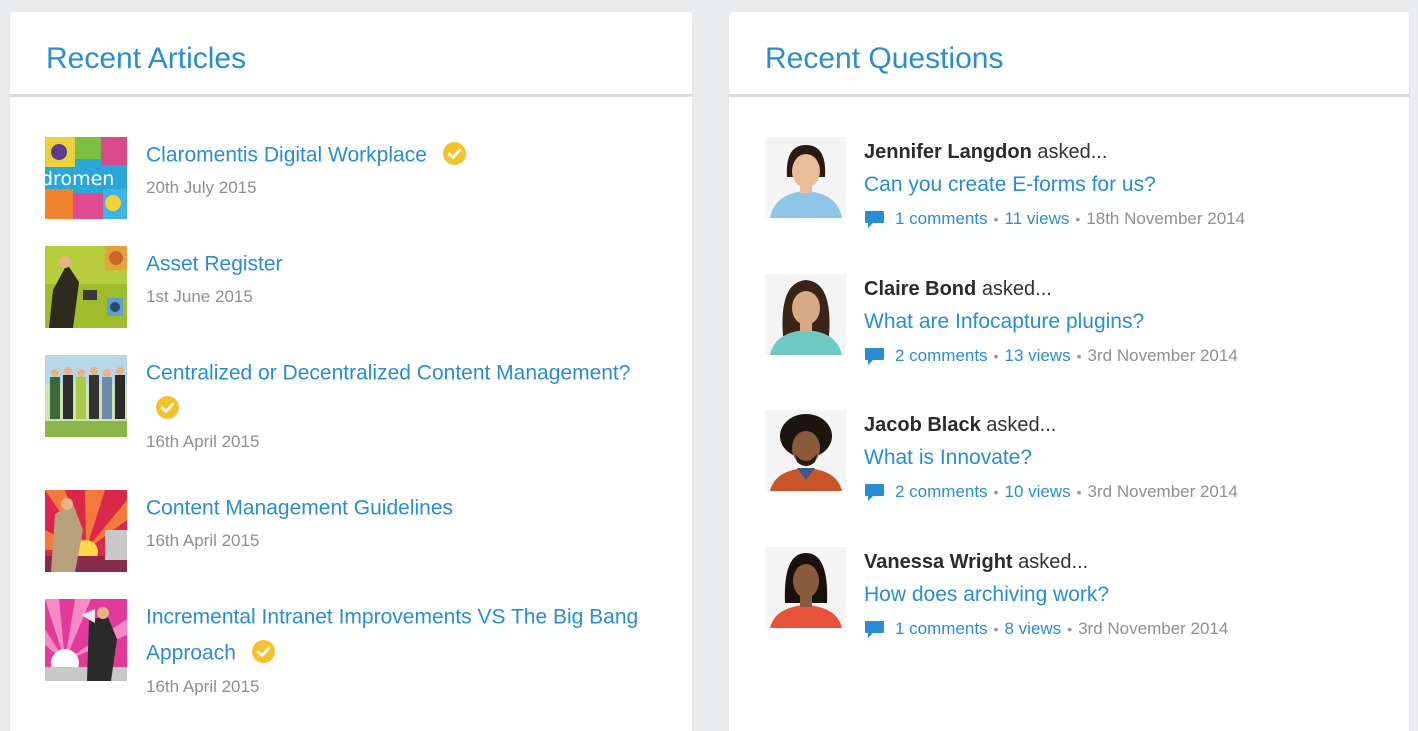 The width and height of the screenshot is (1418, 731). What do you see at coordinates (1010, 185) in the screenshot?
I see `question-title-link: Can you create E-forms for us?` at bounding box center [1010, 185].